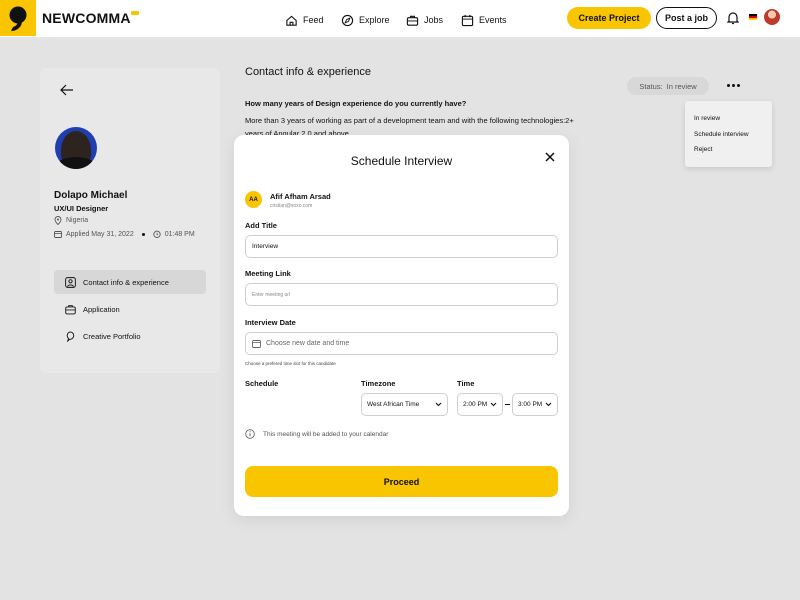 This screenshot has height=600, width=800. What do you see at coordinates (300, 196) in the screenshot?
I see `interviewer-name: Afif Afham Arsad` at bounding box center [300, 196].